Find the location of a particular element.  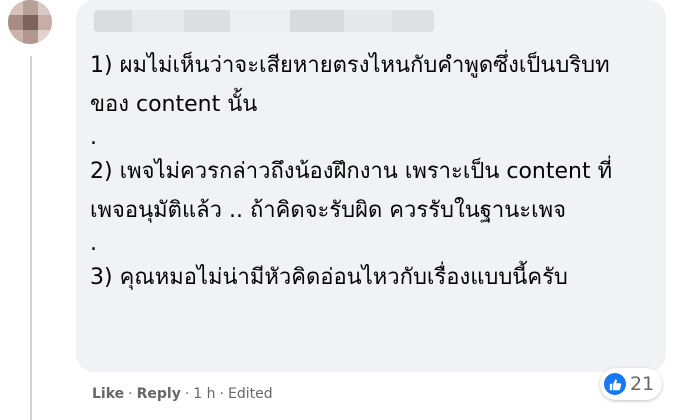

like-thumb-icon is located at coordinates (615, 384).